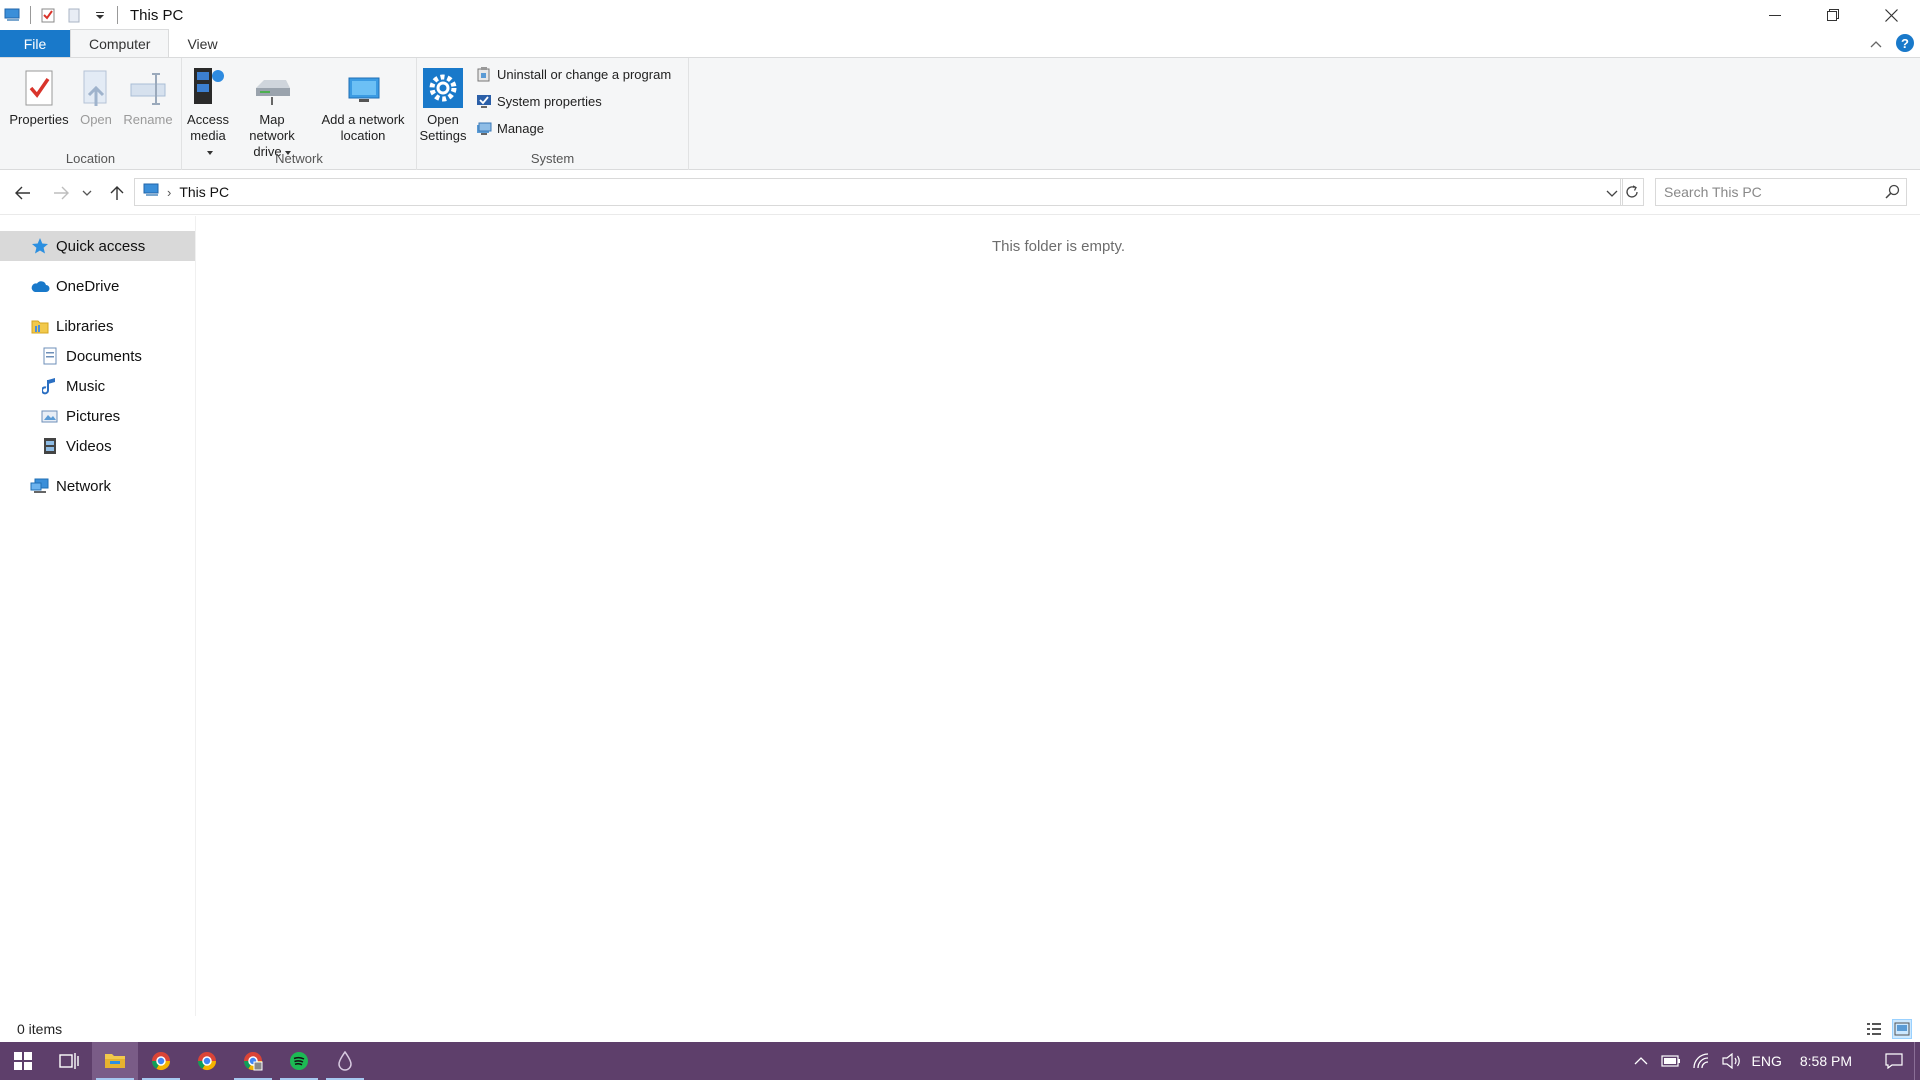  I want to click on search-input, so click(1769, 192).